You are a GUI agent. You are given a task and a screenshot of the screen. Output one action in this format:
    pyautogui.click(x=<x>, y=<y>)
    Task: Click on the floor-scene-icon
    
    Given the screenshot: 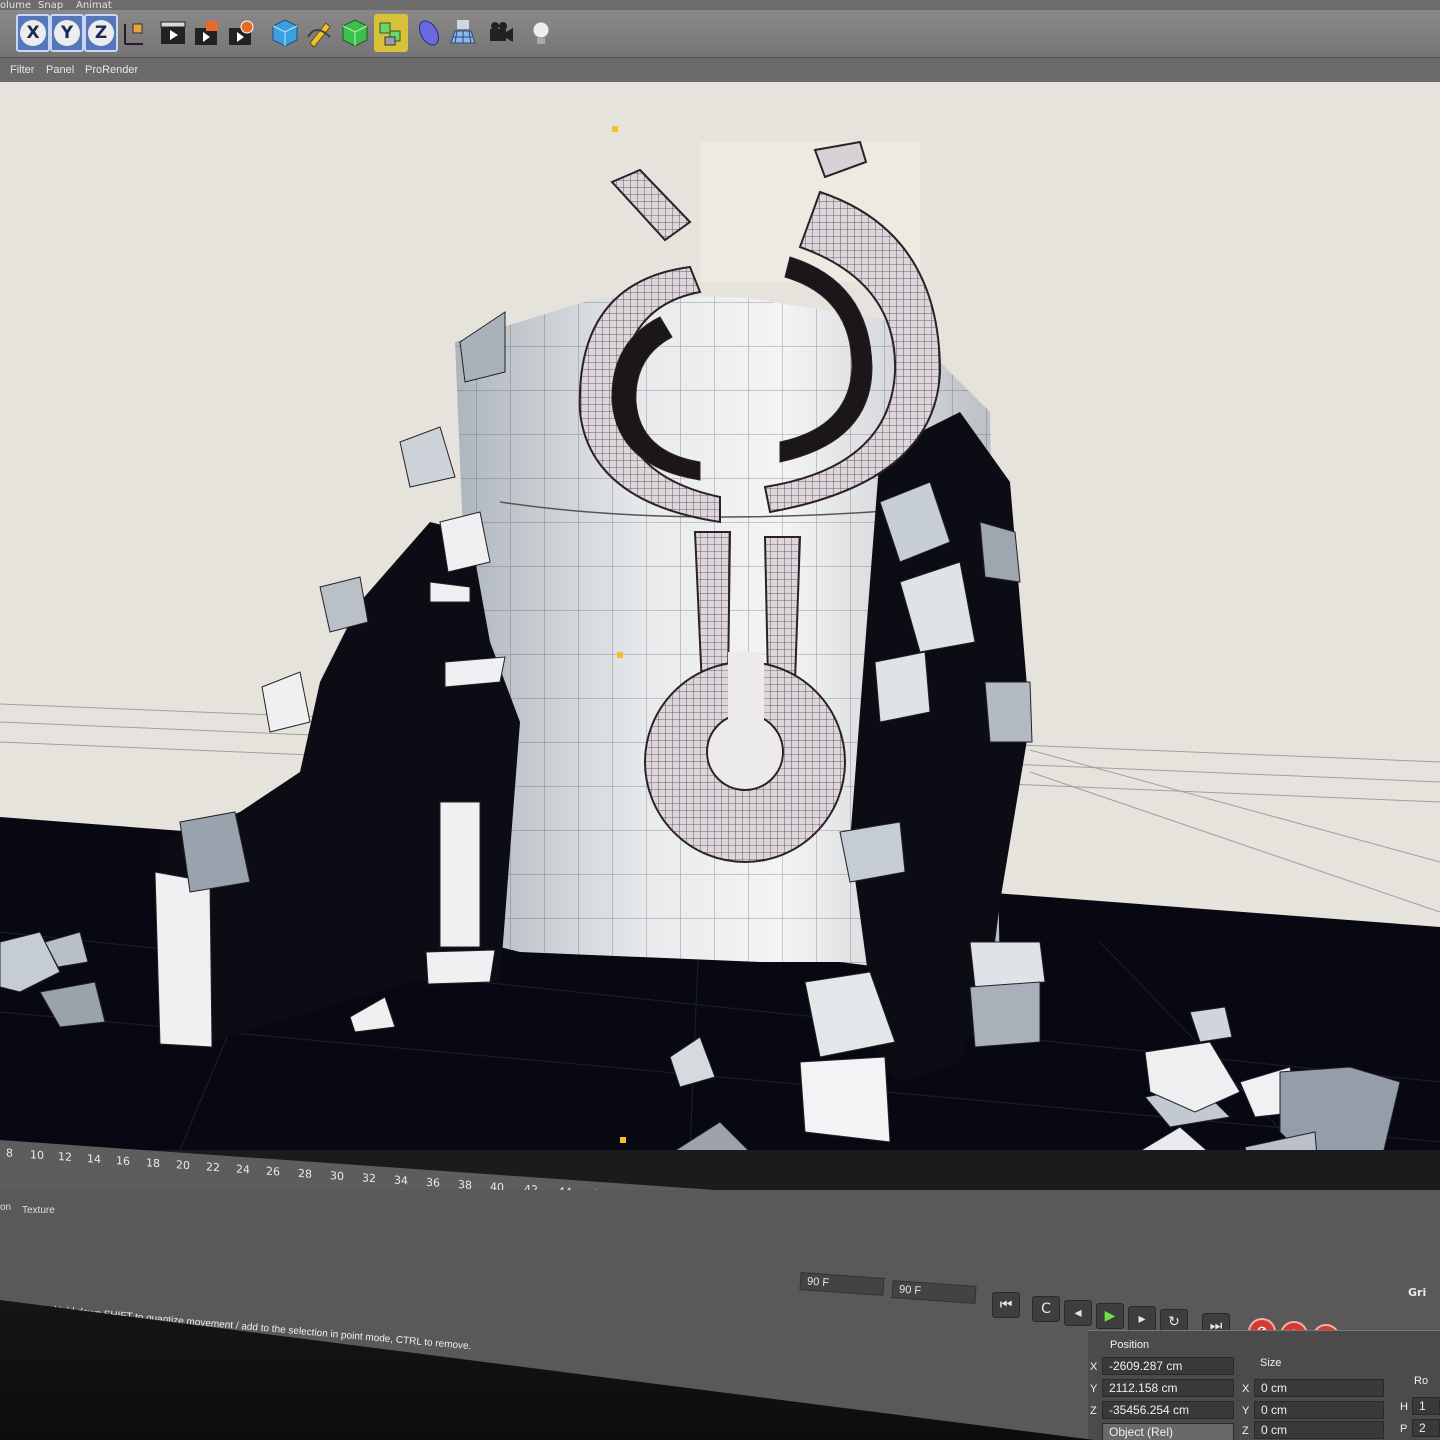 What is the action you would take?
    pyautogui.click(x=463, y=32)
    